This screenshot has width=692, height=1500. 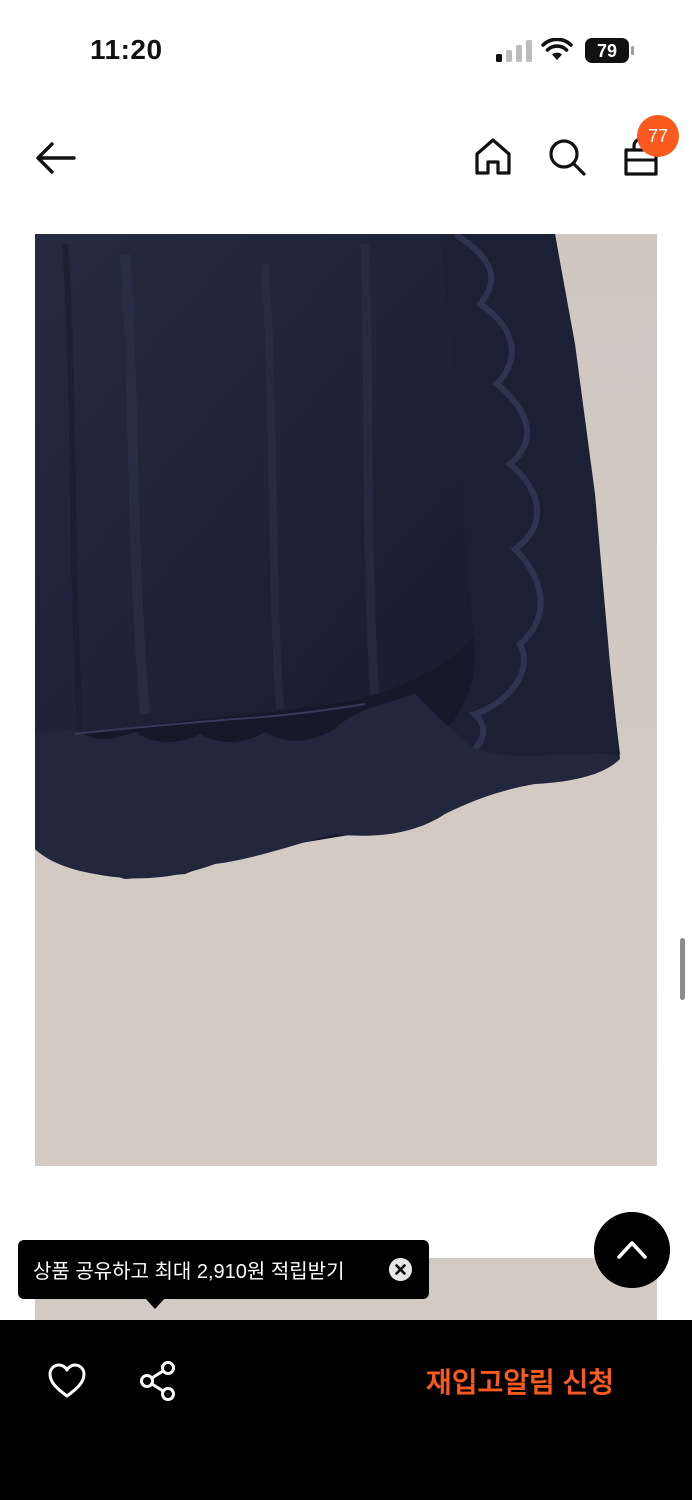 I want to click on bottom-action-bar: 재입고알림 신청, so click(x=346, y=1410).